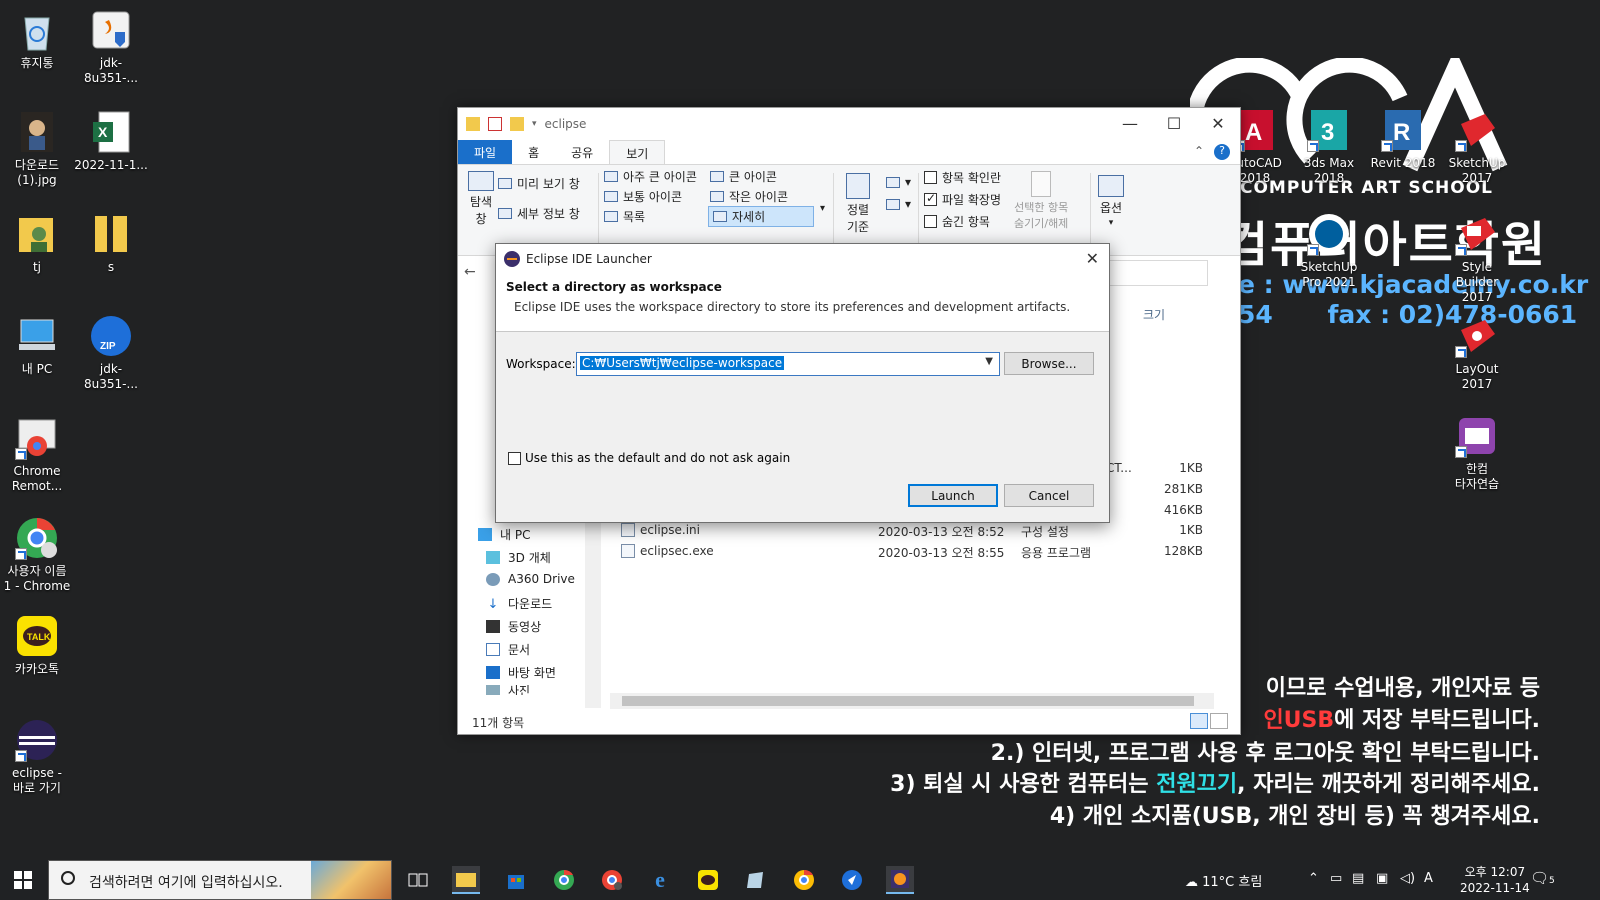 This screenshot has width=1600, height=900. Describe the element at coordinates (1336, 878) in the screenshot. I see `network-icon: ▭` at that location.